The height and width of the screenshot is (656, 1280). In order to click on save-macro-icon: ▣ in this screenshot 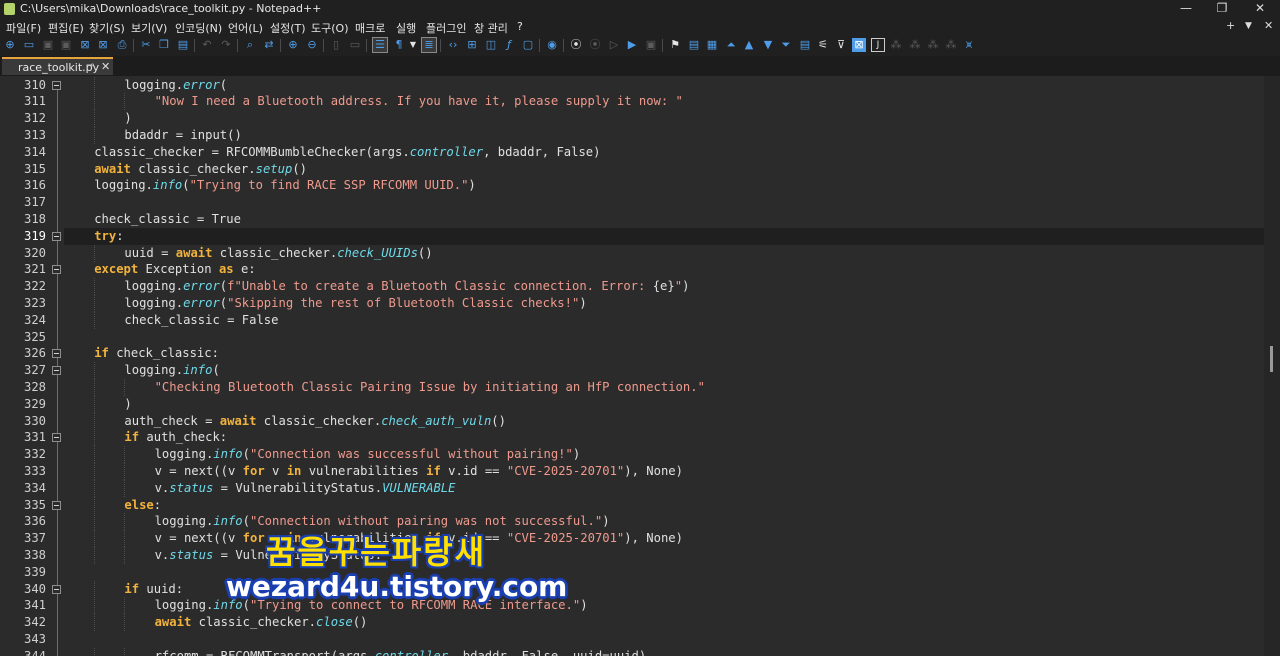, I will do `click(651, 45)`.